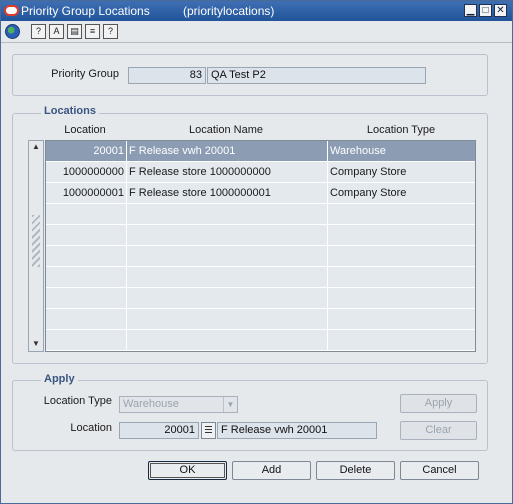 This screenshot has width=513, height=504. What do you see at coordinates (250, 415) in the screenshot?
I see `apply-panel` at bounding box center [250, 415].